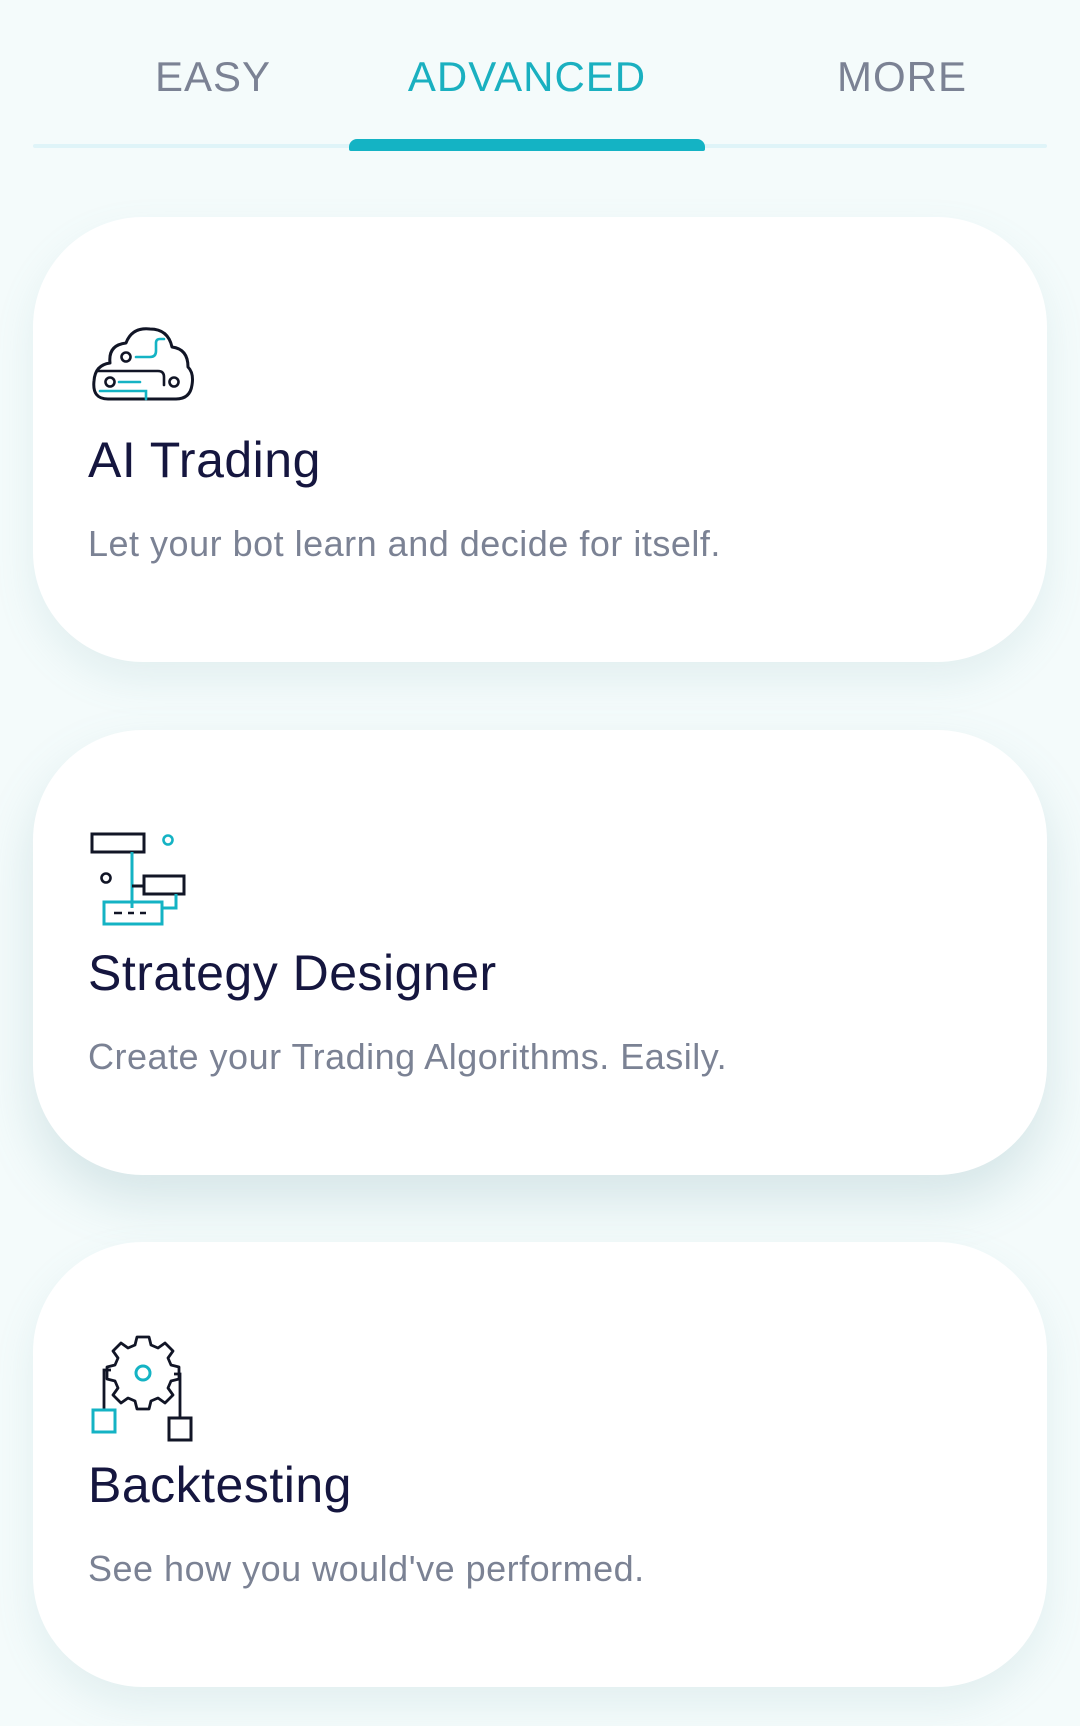  Describe the element at coordinates (143, 364) in the screenshot. I see `ai-cloud-circuit-icon` at that location.